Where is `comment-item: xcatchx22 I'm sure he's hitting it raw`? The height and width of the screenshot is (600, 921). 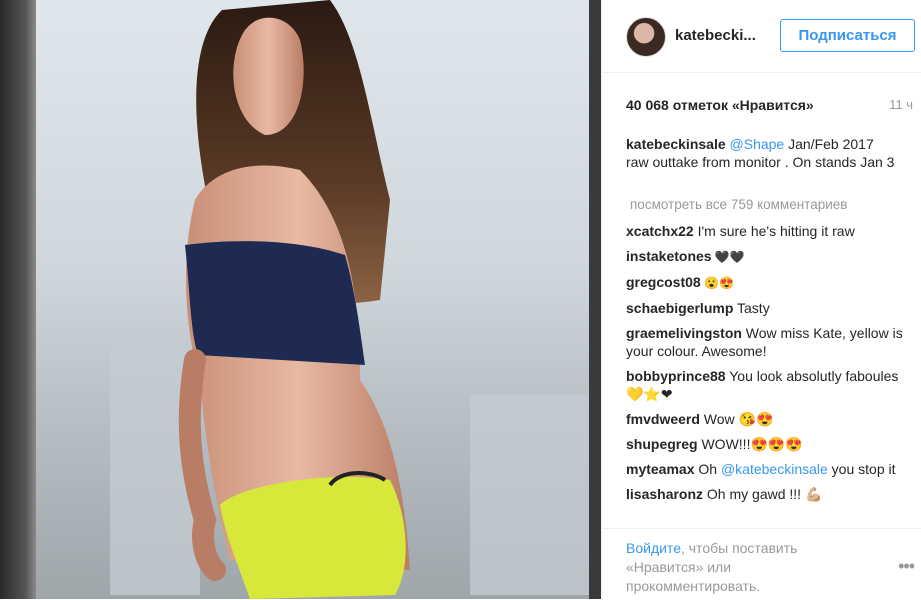 comment-item: xcatchx22 I'm sure he's hitting it raw is located at coordinates (768, 231).